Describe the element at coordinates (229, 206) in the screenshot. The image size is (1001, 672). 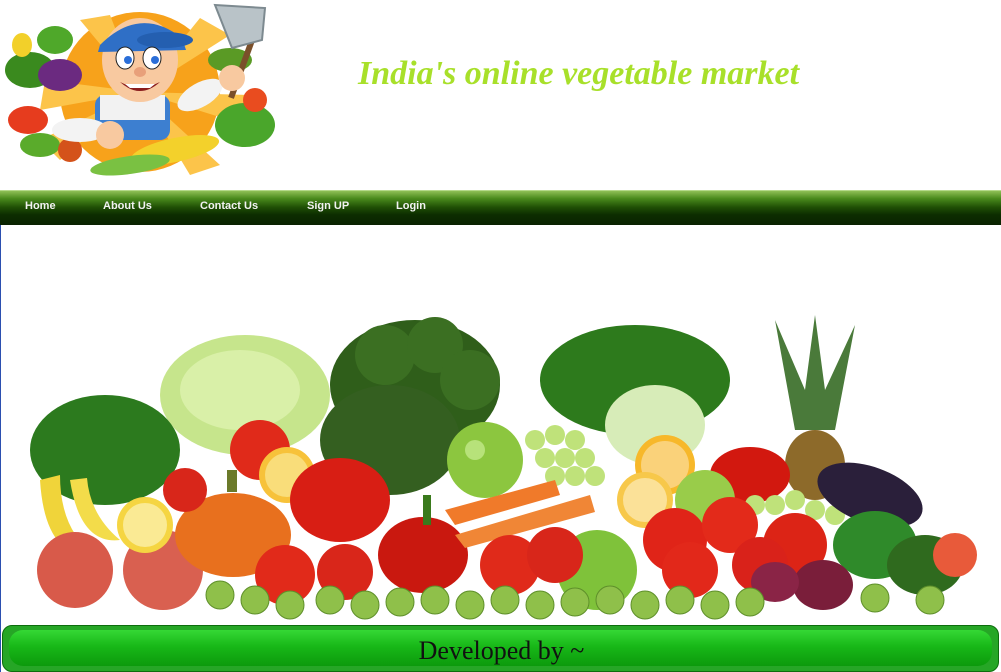
I see `nav-contact-us: Contact Us` at that location.